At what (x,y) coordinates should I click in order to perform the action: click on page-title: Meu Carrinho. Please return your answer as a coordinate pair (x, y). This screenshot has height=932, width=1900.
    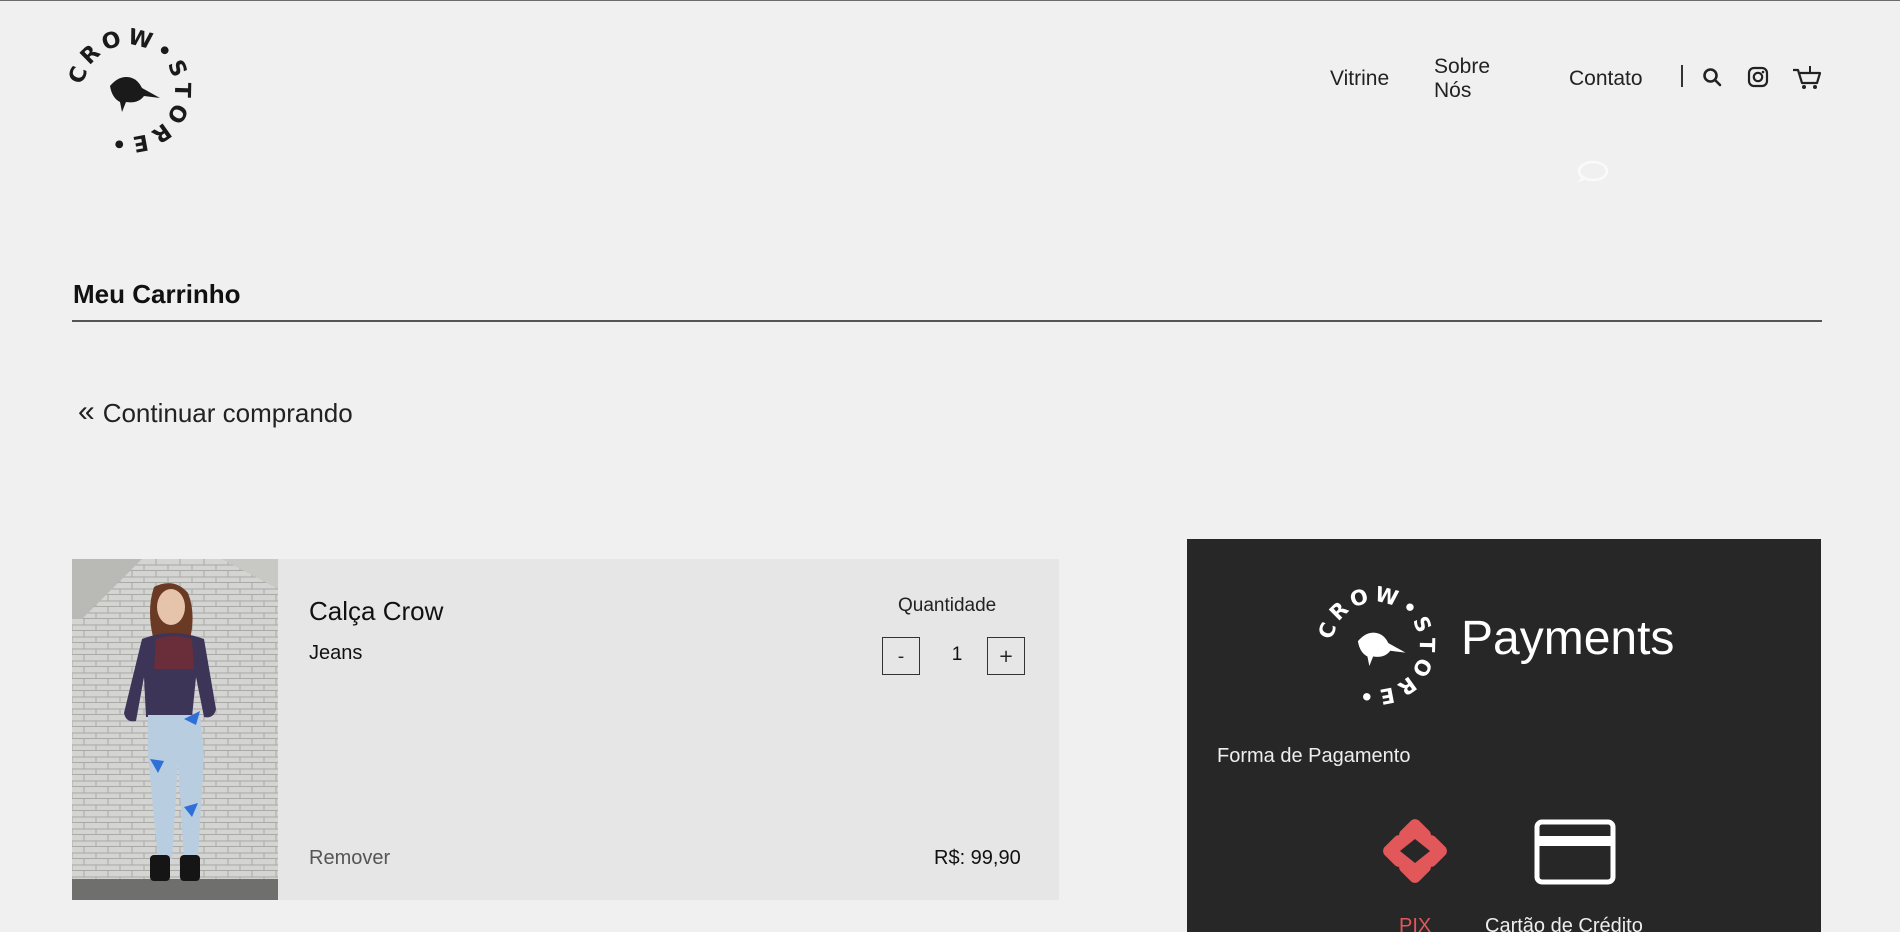
    Looking at the image, I should click on (157, 294).